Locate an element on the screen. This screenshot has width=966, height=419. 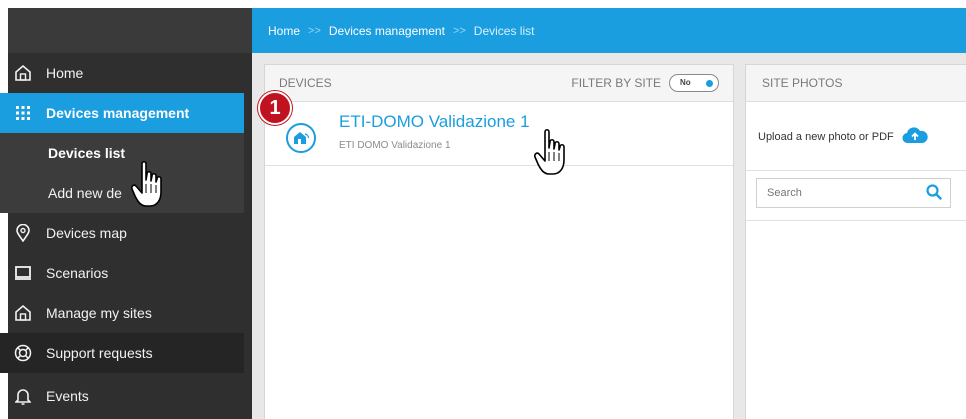
devices-panel-header: DEVICES FILTER BY SITE No is located at coordinates (499, 83).